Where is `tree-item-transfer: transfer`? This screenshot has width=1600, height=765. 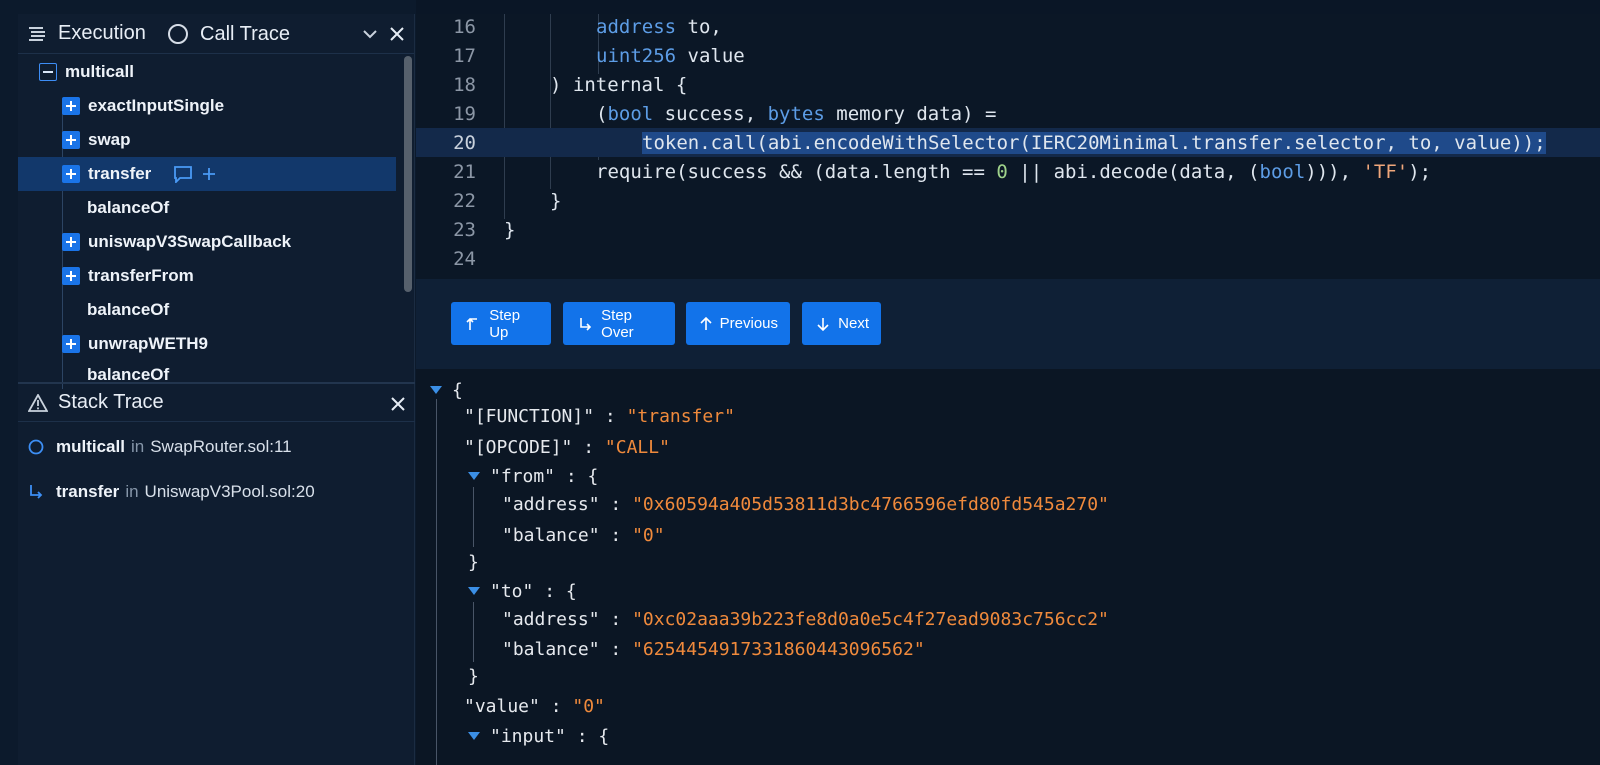 tree-item-transfer: transfer is located at coordinates (207, 174).